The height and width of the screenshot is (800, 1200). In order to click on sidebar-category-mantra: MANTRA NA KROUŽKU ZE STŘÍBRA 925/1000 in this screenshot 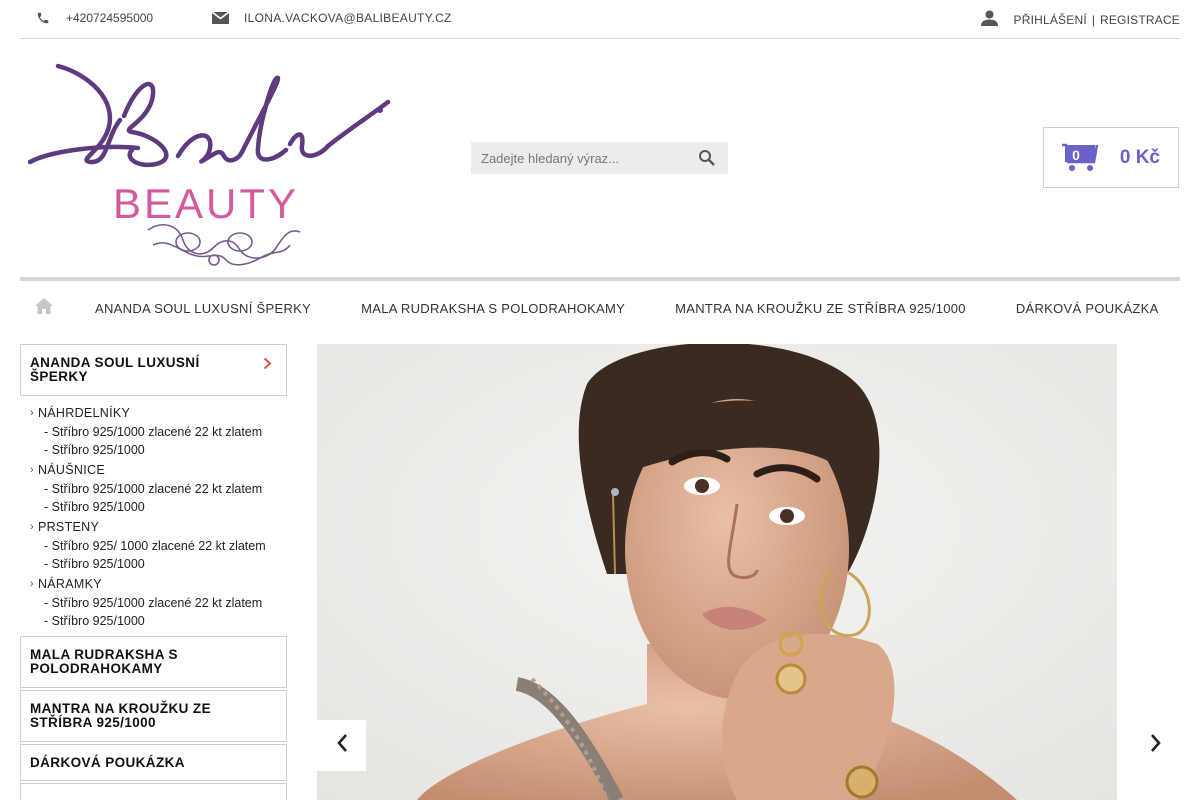, I will do `click(153, 716)`.